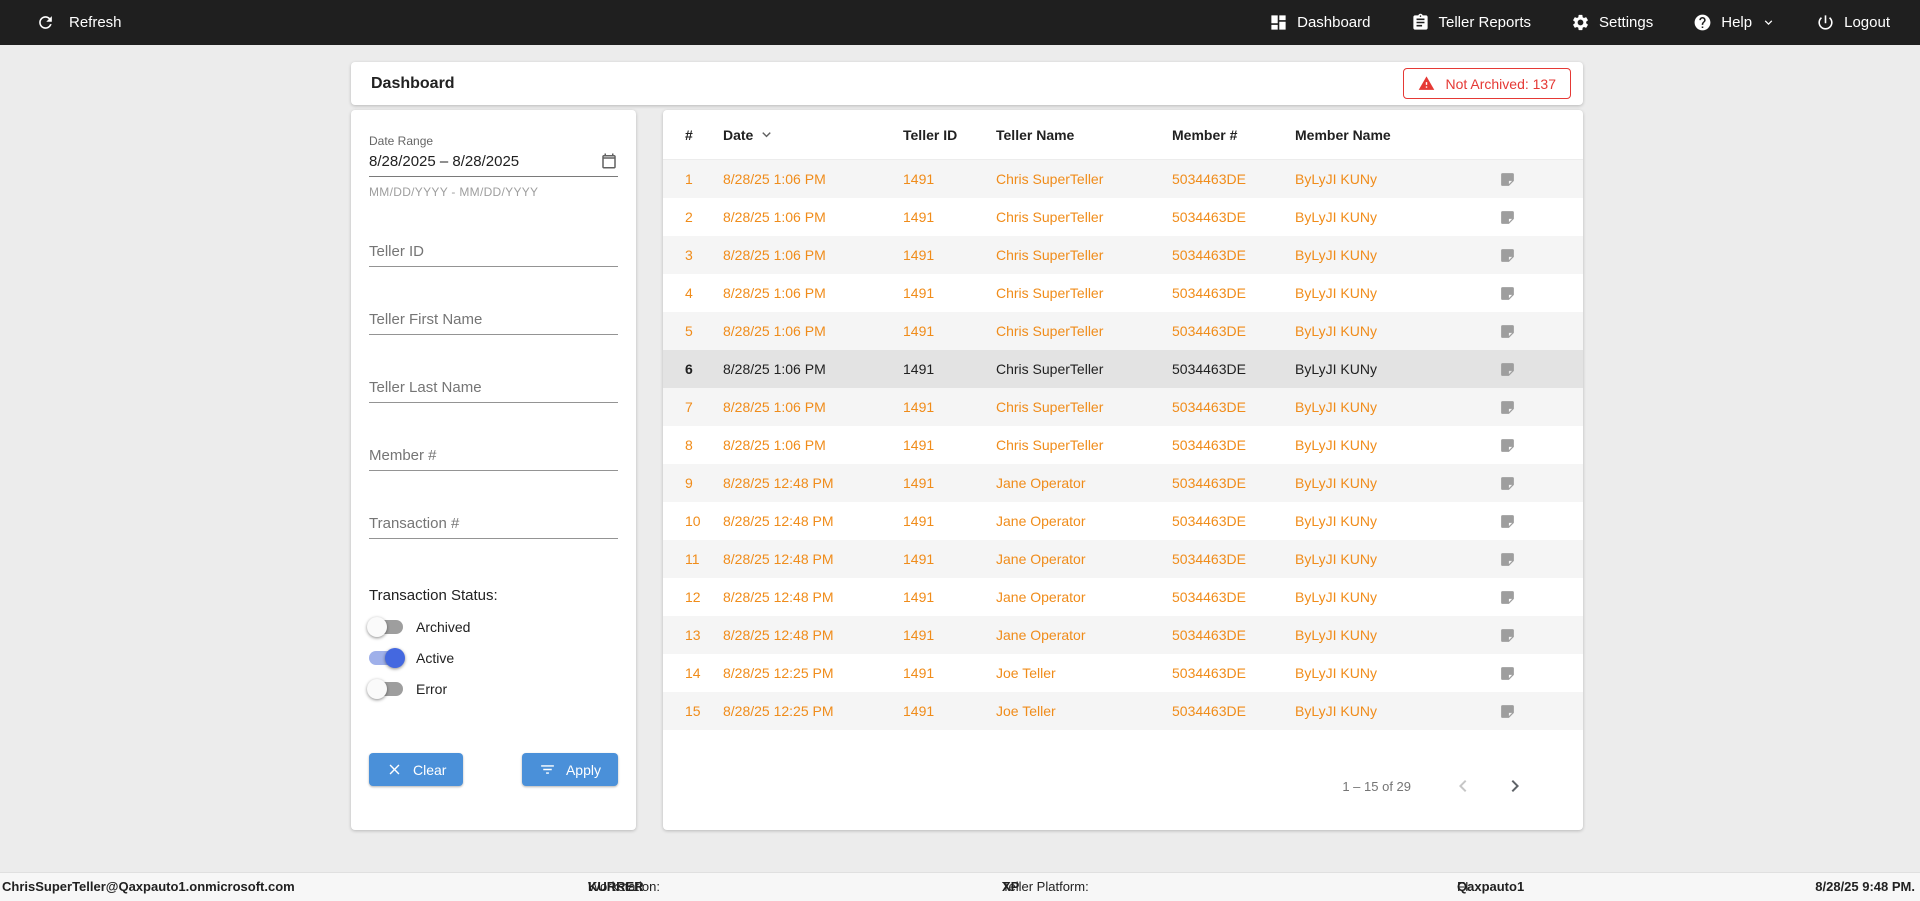  Describe the element at coordinates (689, 331) in the screenshot. I see `cell-number: 5` at that location.